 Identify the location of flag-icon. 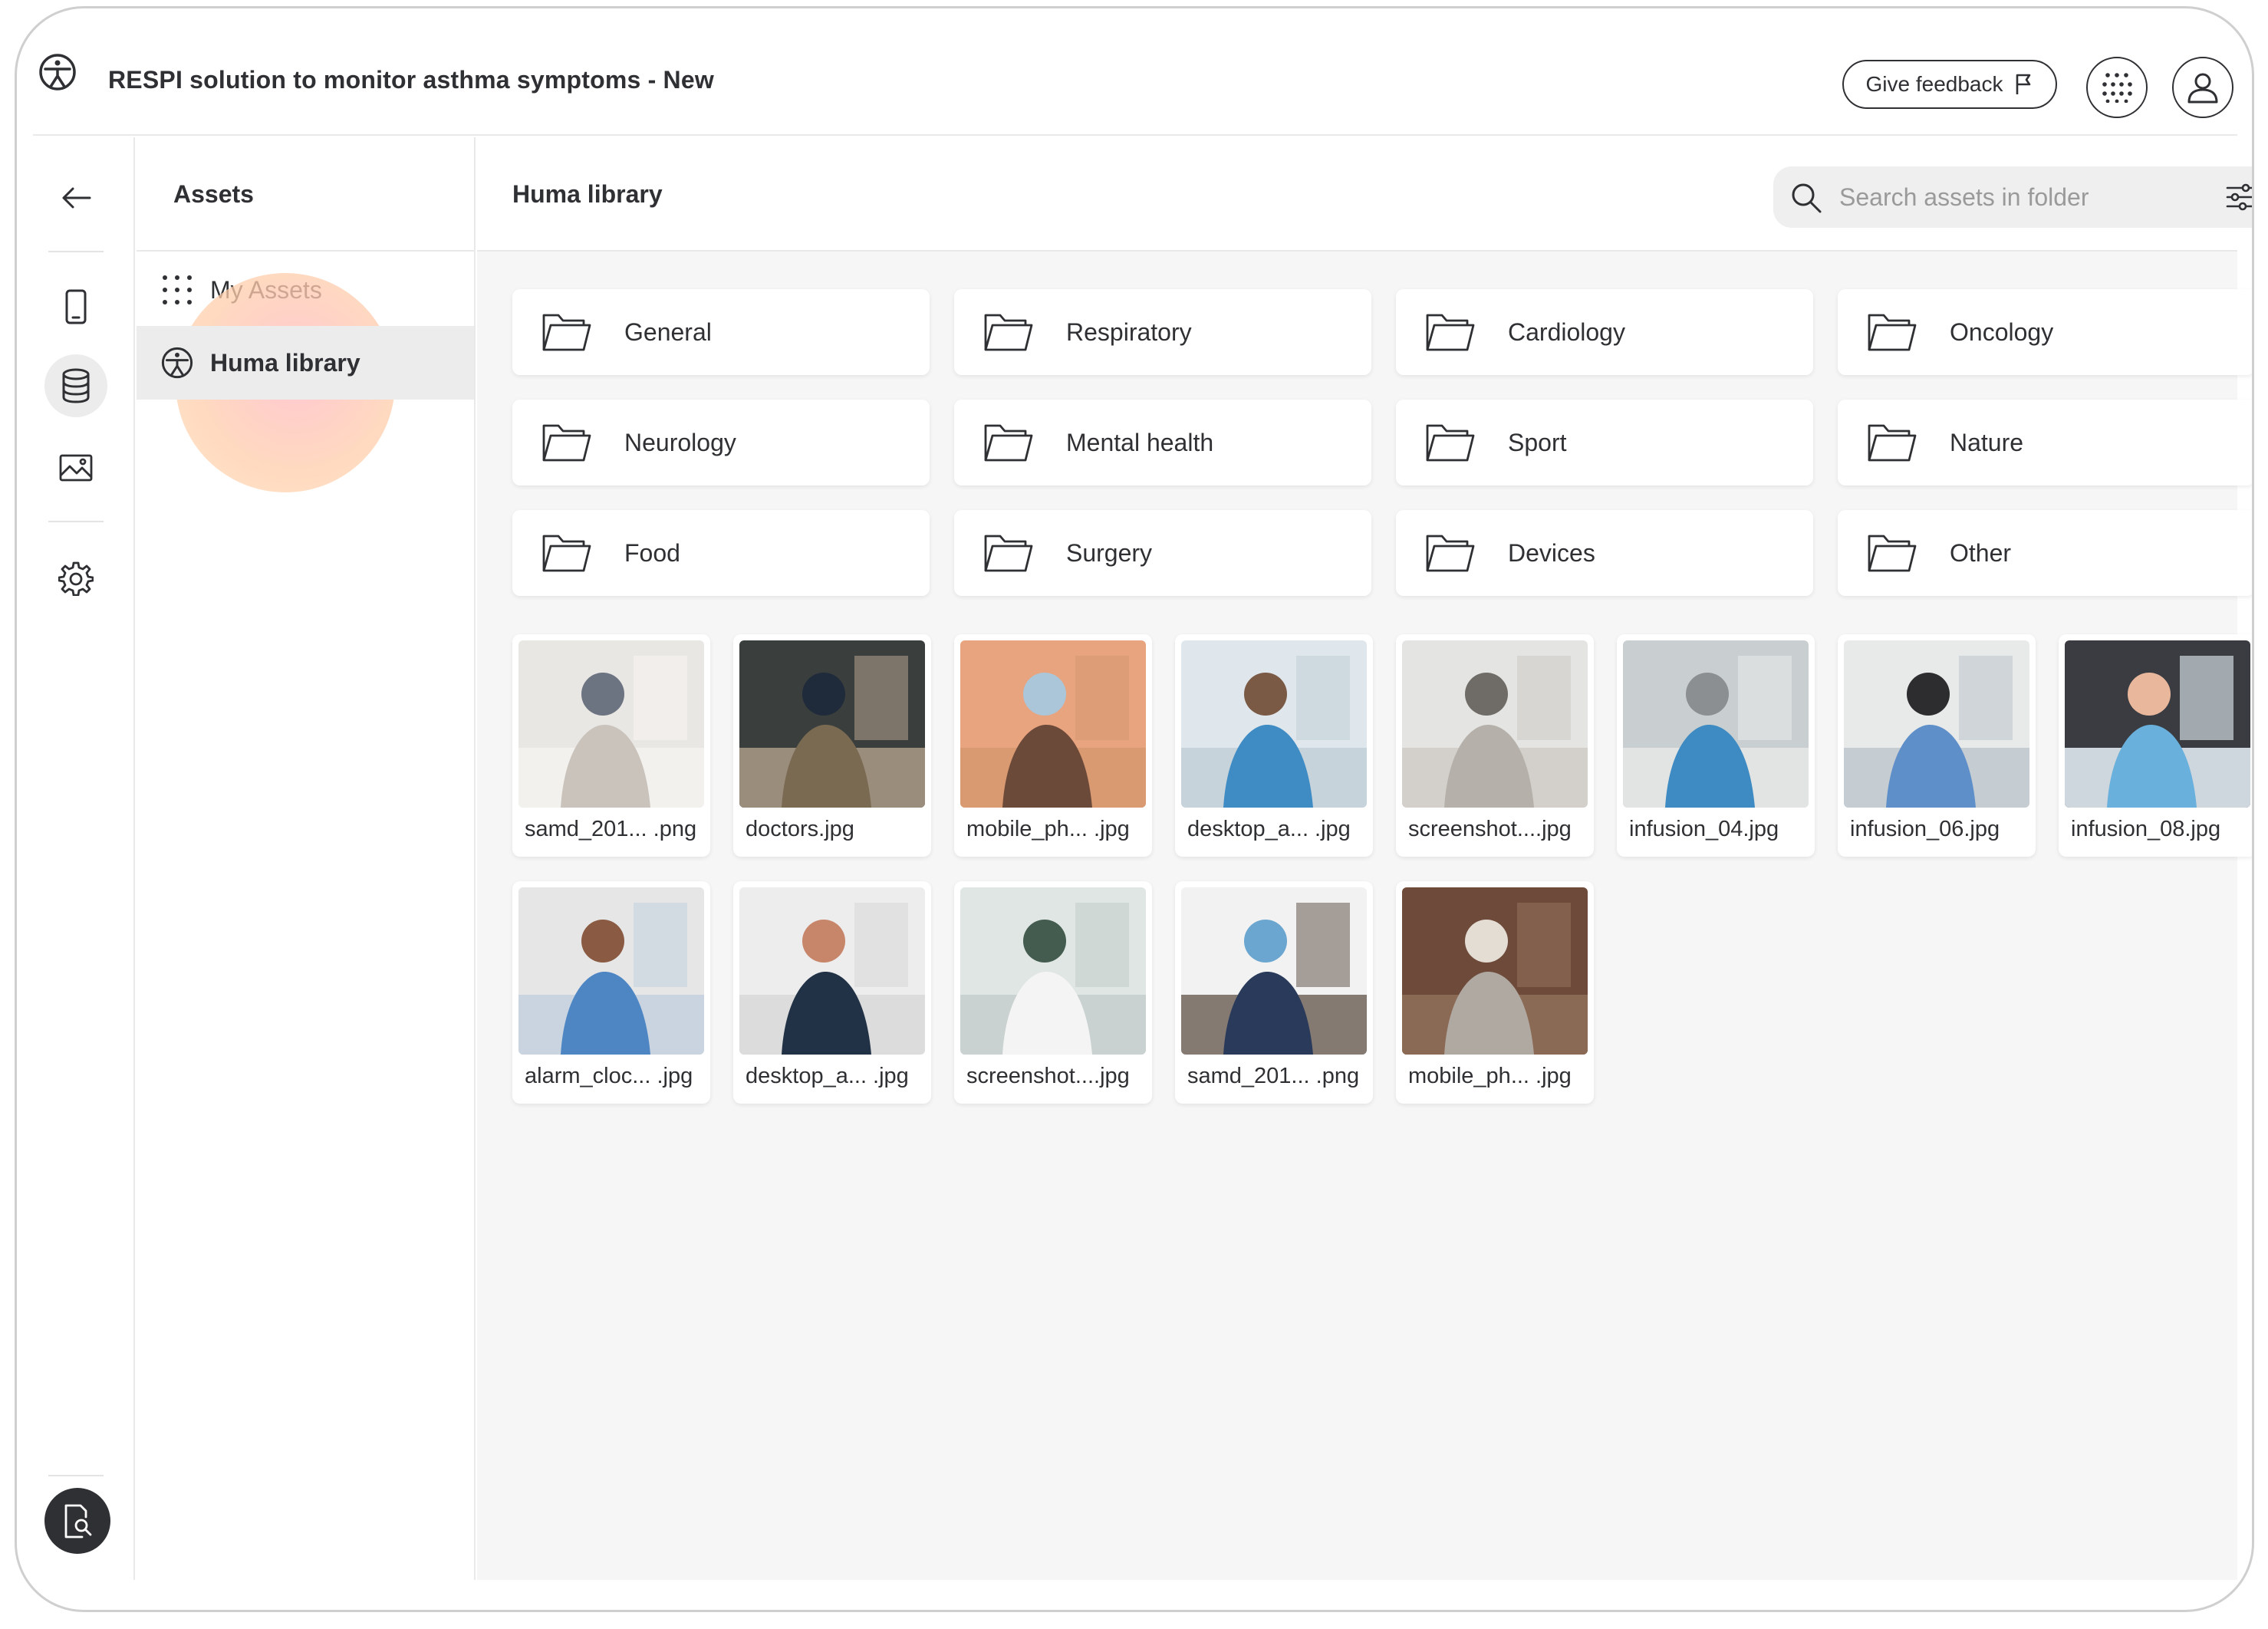
(2023, 84).